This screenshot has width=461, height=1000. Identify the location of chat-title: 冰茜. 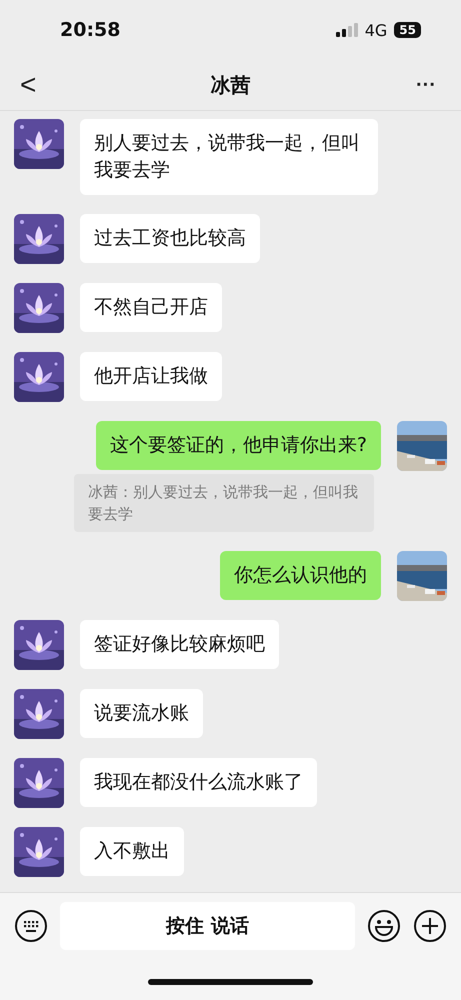
(231, 85).